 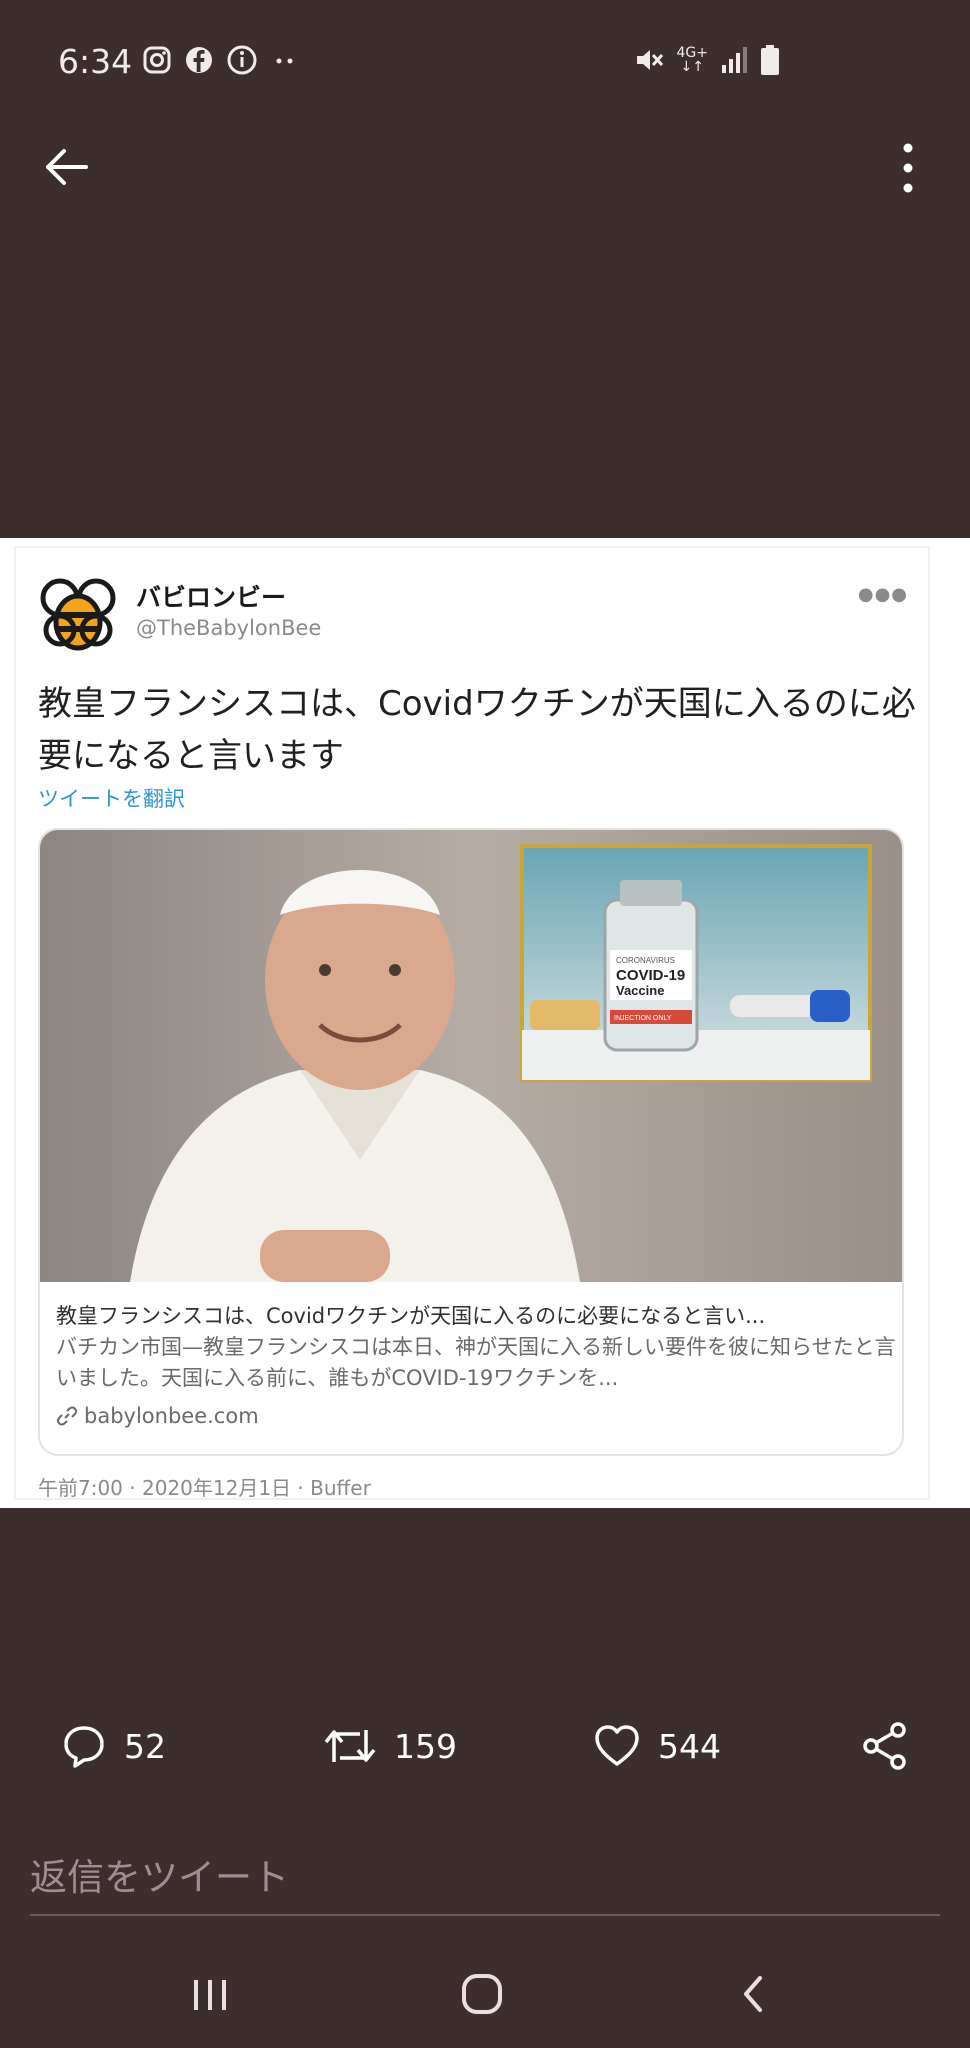 What do you see at coordinates (640, 990) in the screenshot?
I see `vial-subtitle: Vaccine` at bounding box center [640, 990].